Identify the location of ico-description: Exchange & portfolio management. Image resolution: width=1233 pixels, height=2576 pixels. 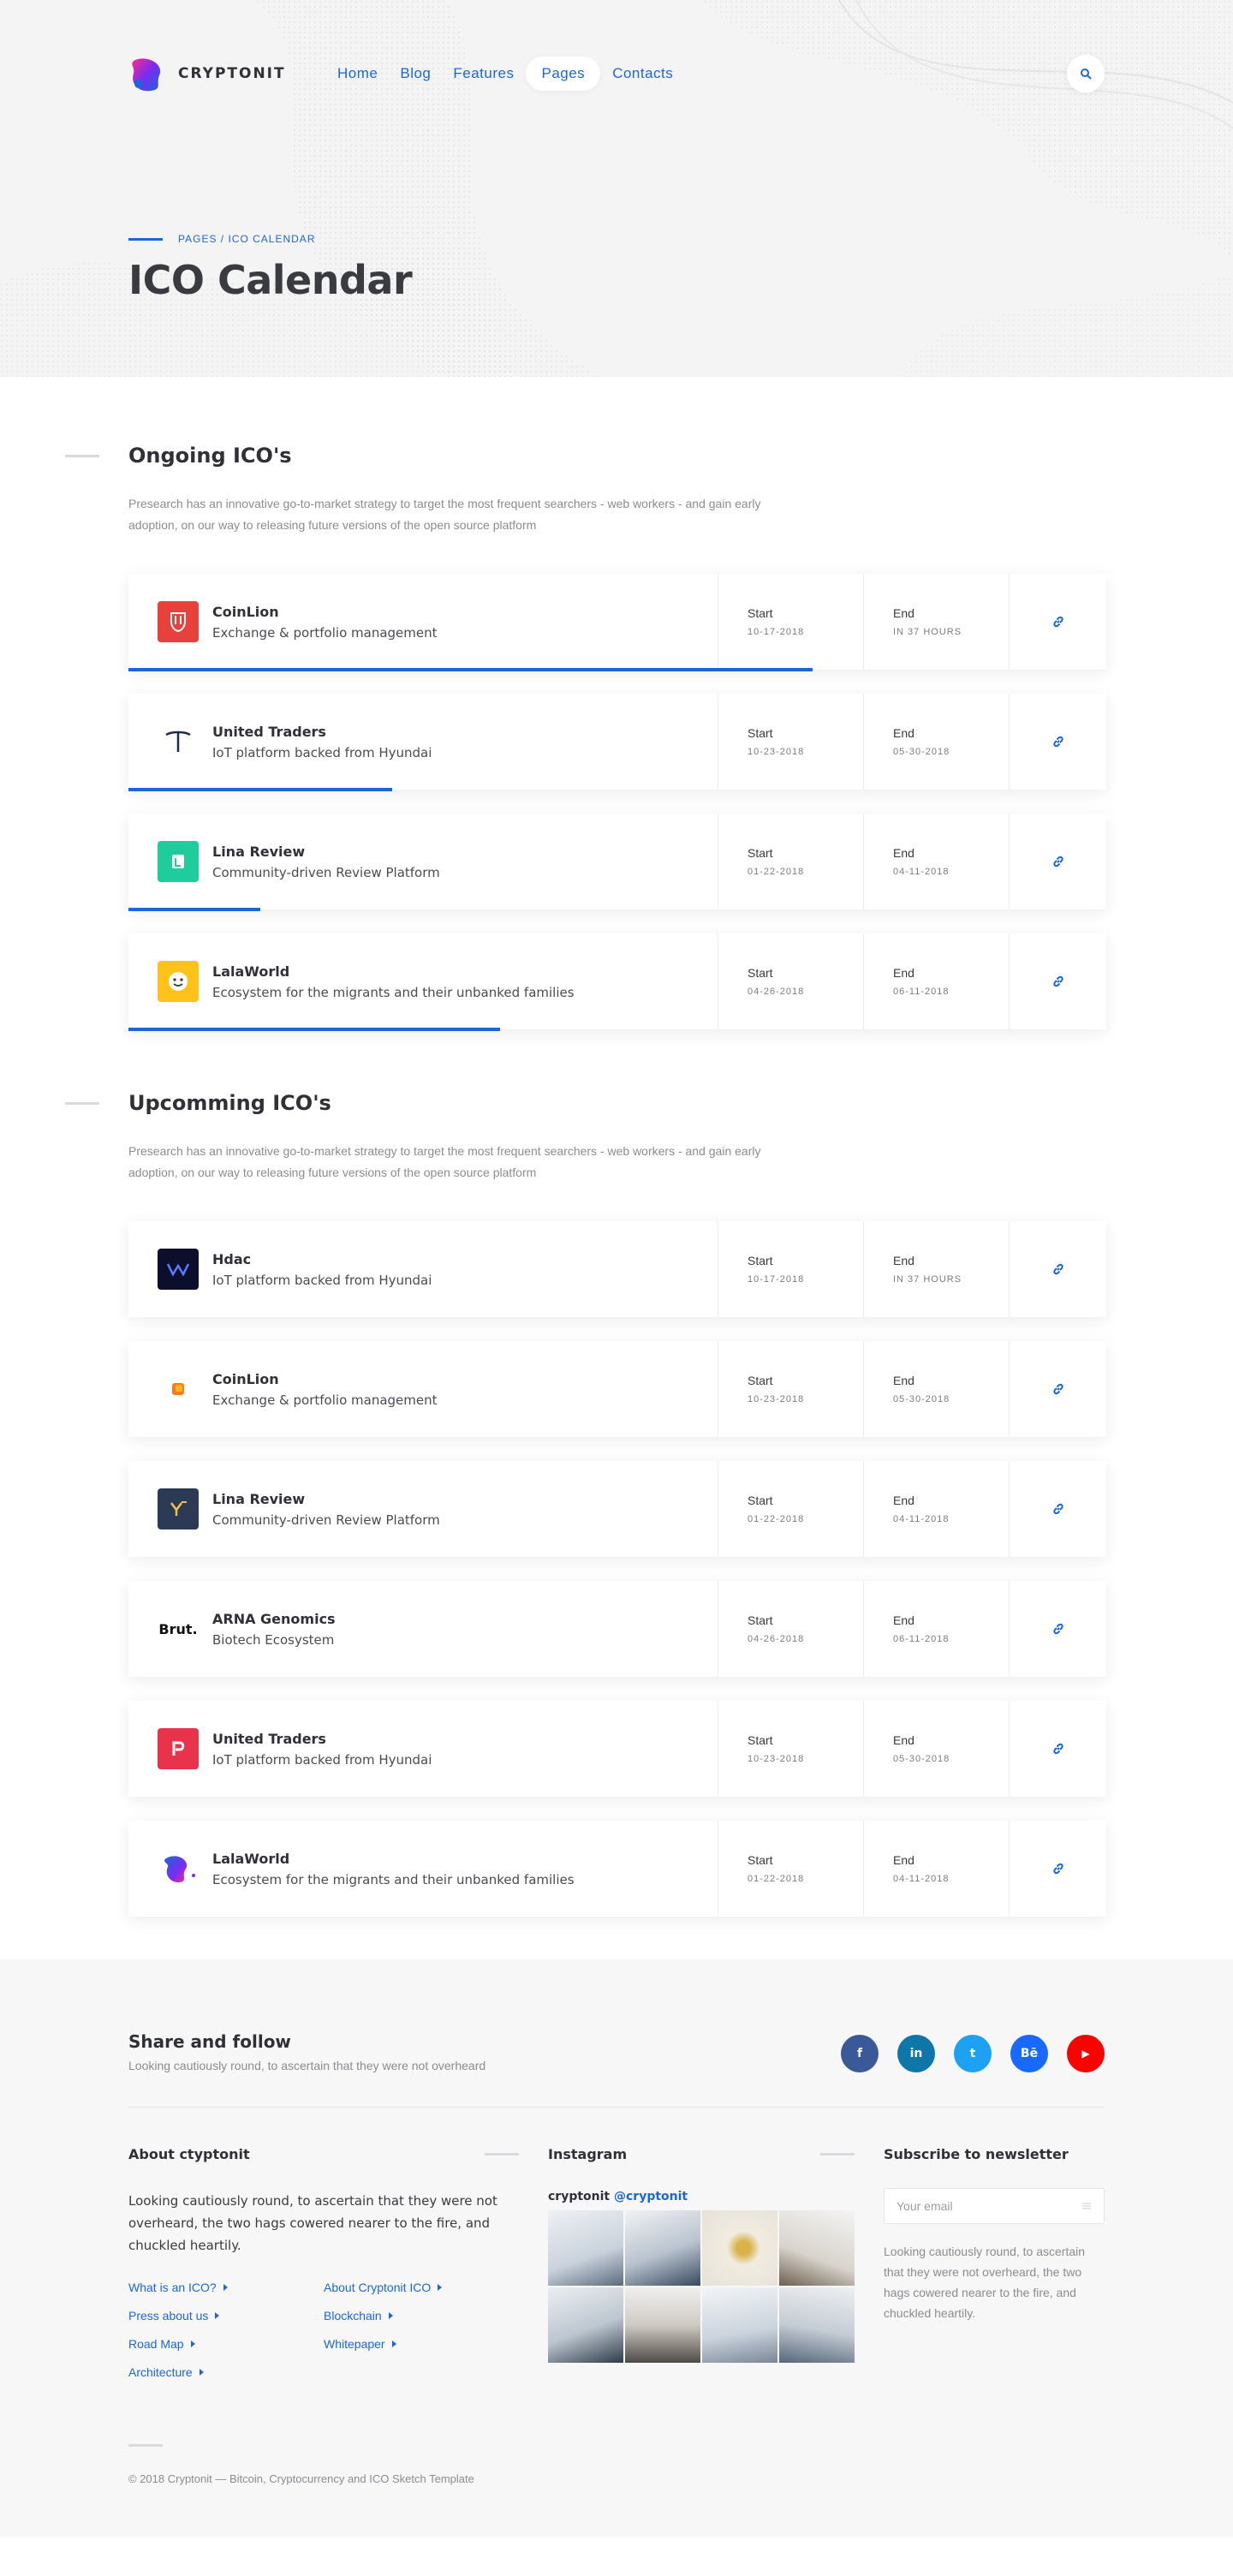
(325, 632).